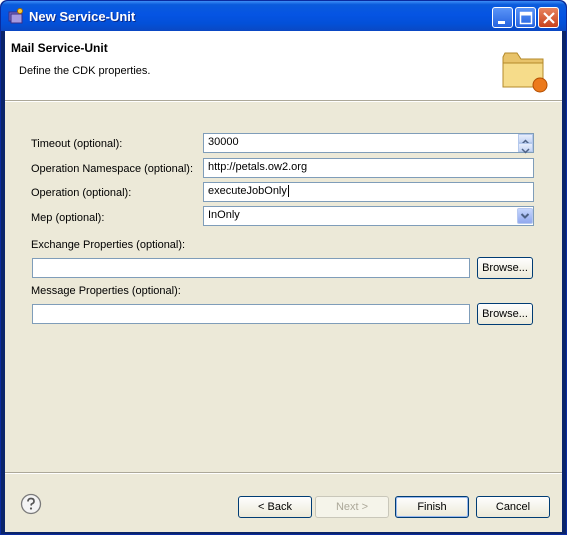 This screenshot has height=535, width=567. What do you see at coordinates (251, 314) in the screenshot?
I see `message-properties-input` at bounding box center [251, 314].